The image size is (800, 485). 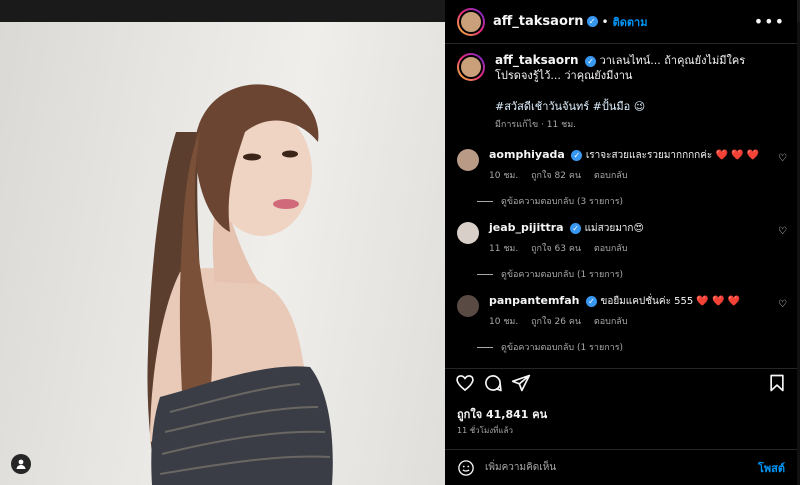 I want to click on tag-user-icon, so click(x=21, y=464).